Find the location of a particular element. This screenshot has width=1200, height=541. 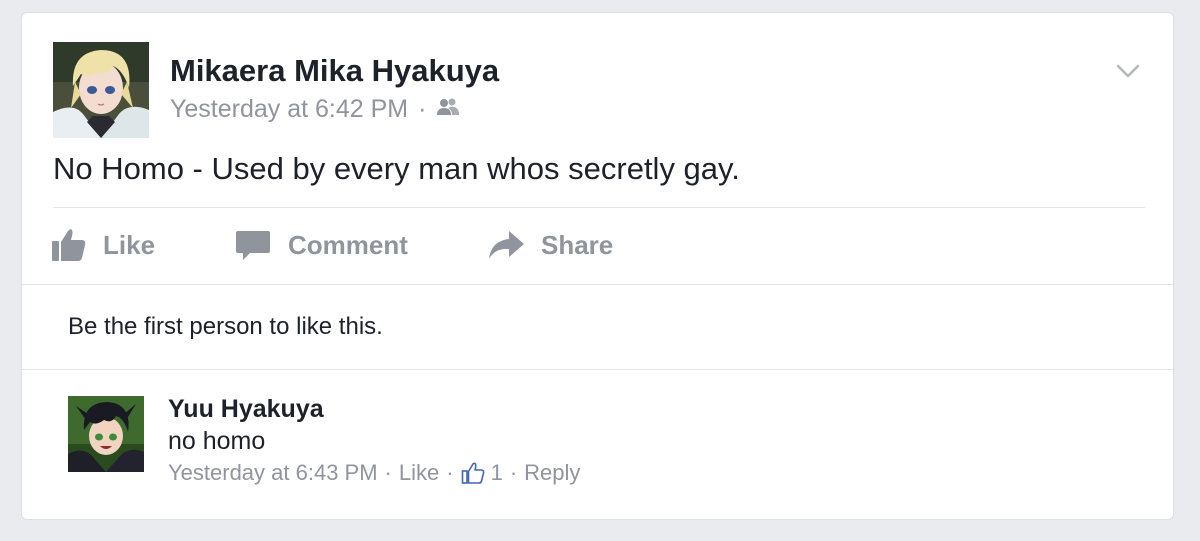

share-button: Share is located at coordinates (550, 245).